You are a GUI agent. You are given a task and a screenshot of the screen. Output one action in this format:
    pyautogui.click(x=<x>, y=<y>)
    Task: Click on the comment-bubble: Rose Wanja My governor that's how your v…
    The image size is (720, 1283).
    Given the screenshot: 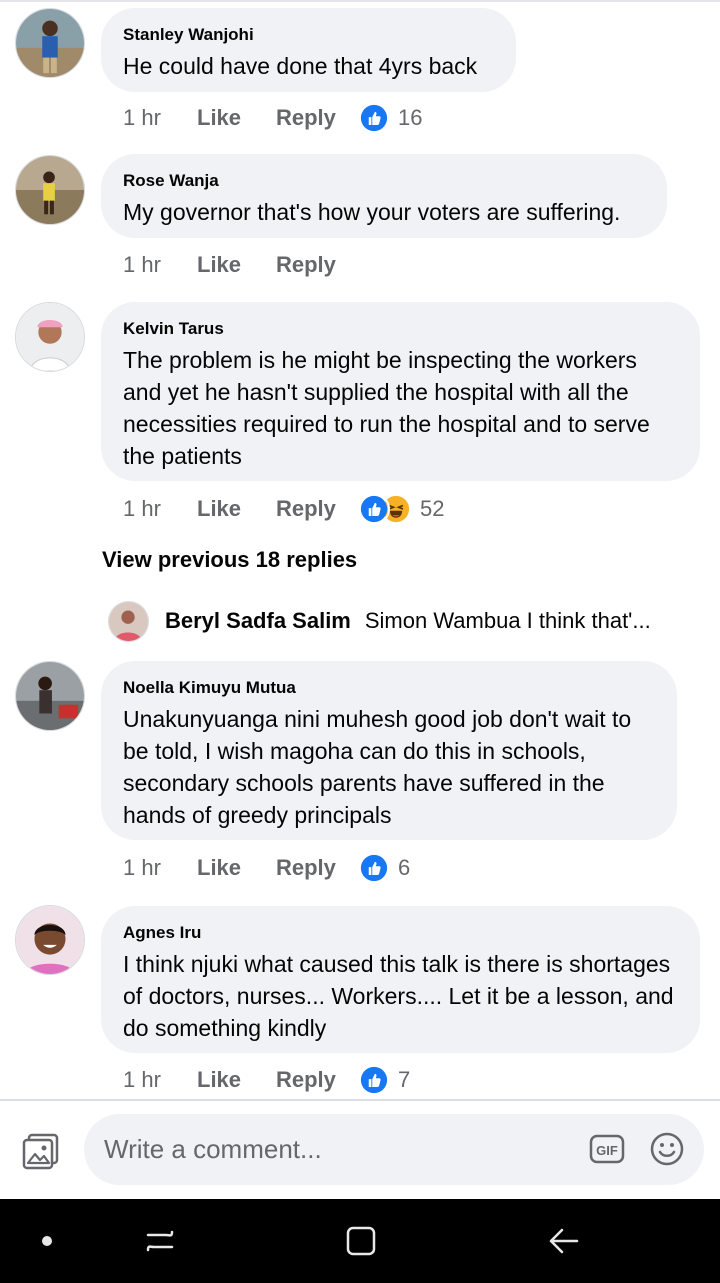 What is the action you would take?
    pyautogui.click(x=384, y=196)
    